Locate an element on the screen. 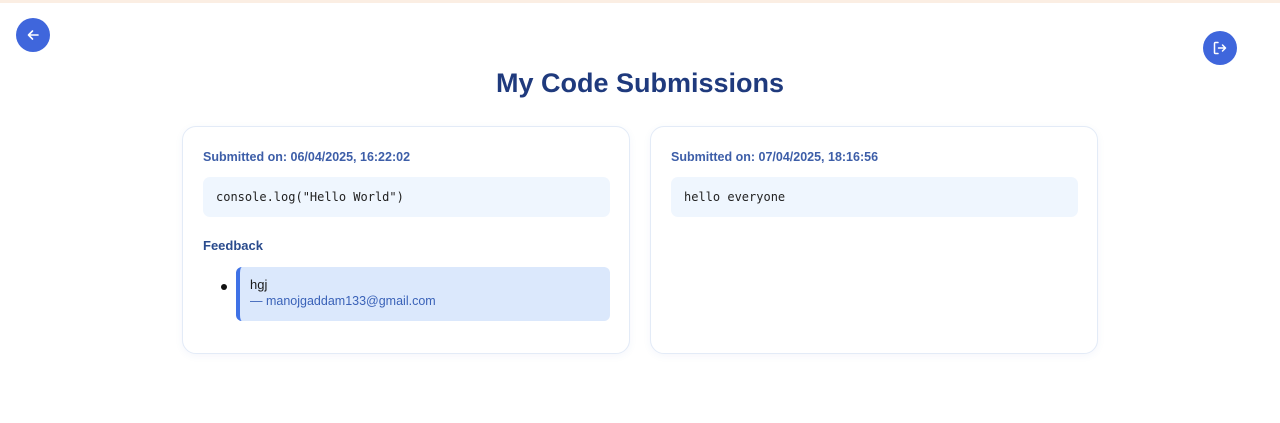 The image size is (1280, 423). feedback-text: hgj is located at coordinates (259, 284).